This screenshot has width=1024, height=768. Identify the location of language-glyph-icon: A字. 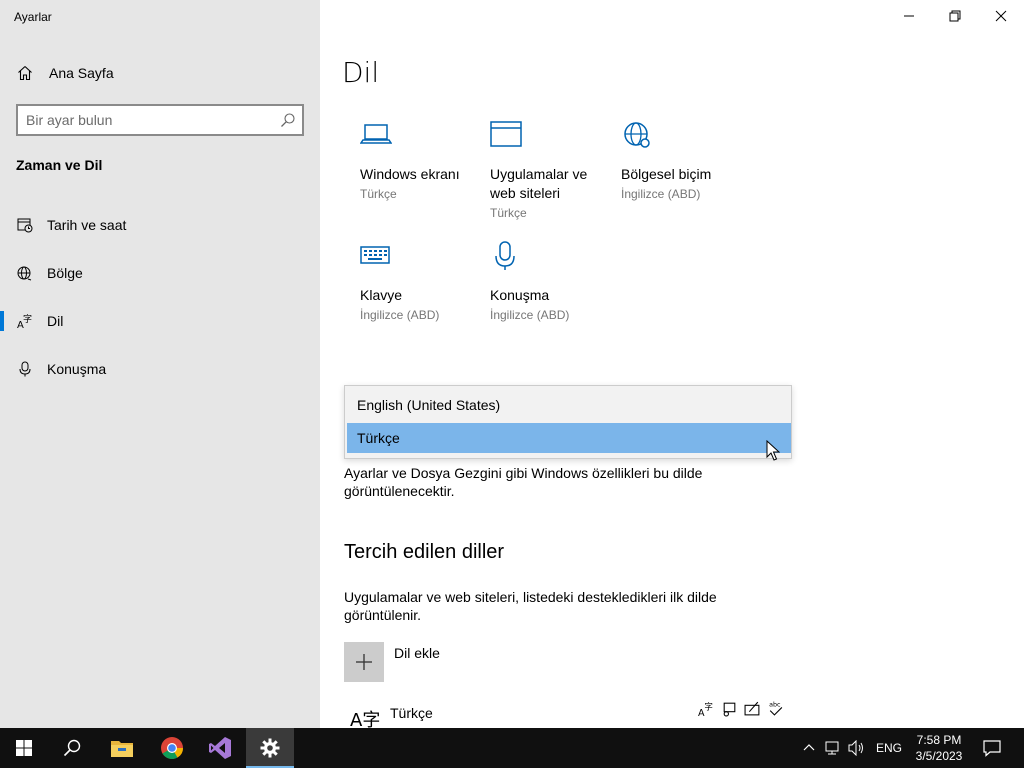
(365, 719).